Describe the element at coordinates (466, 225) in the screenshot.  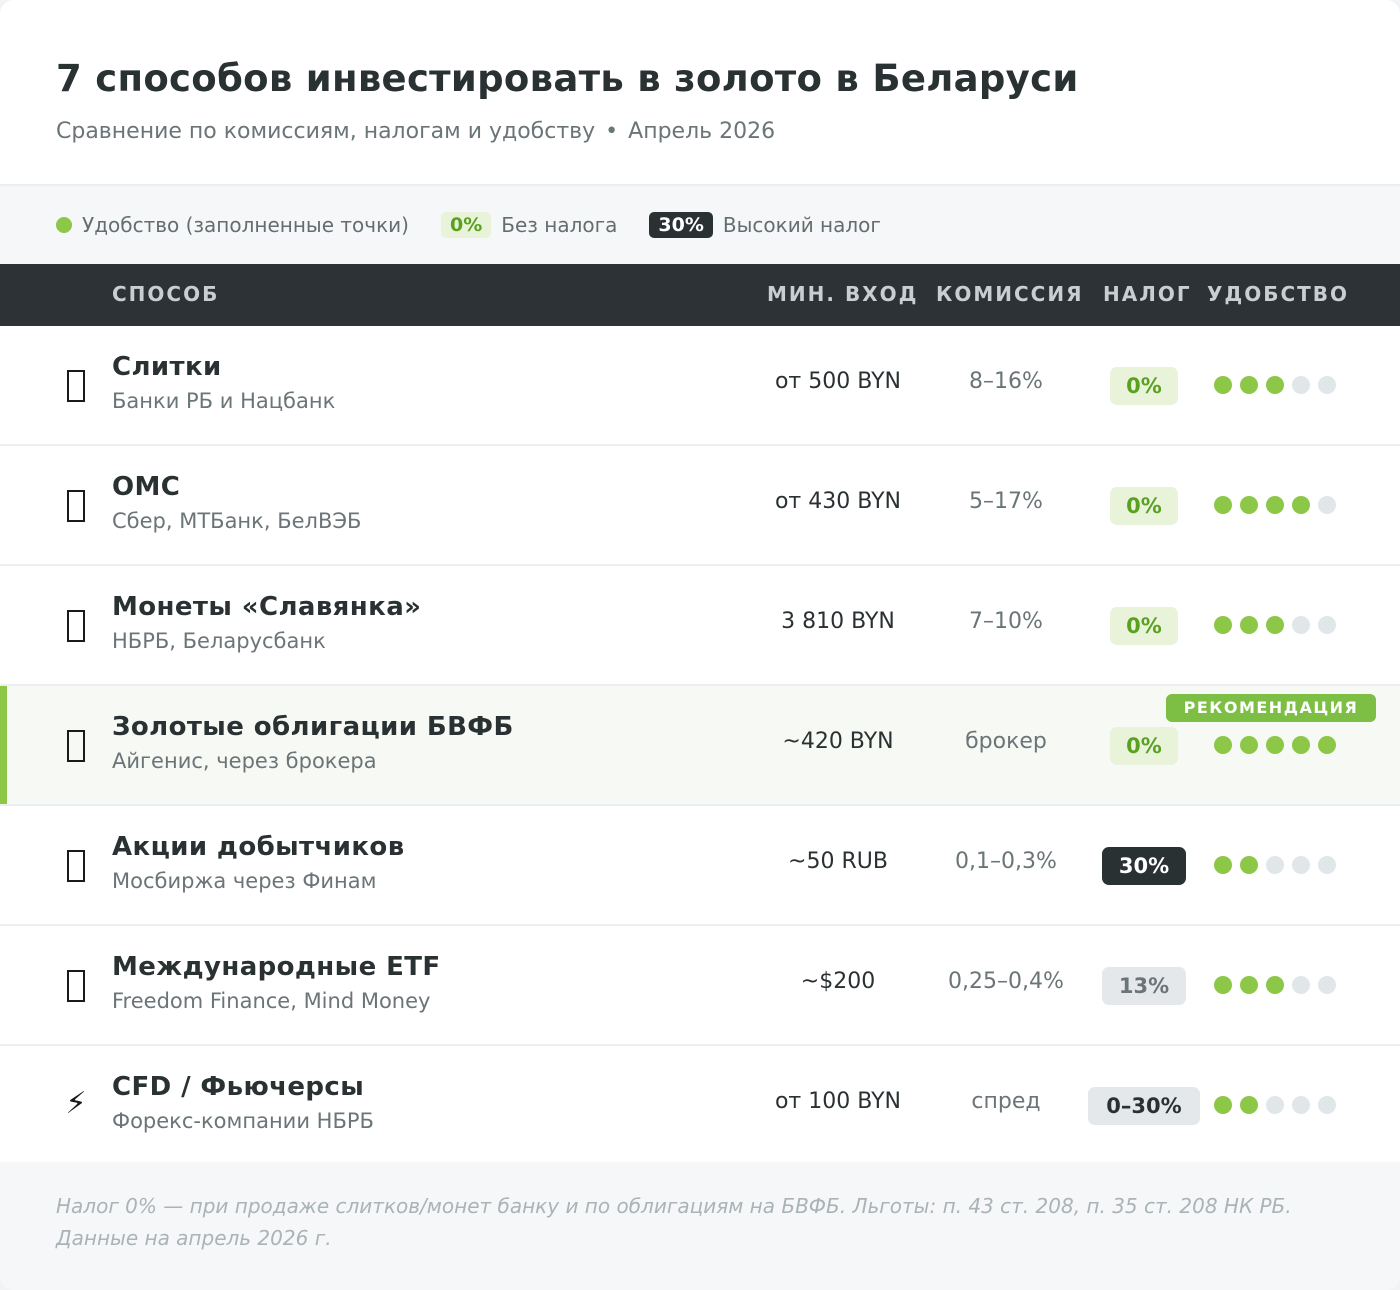
I see `legend-no-tax-chip: 0%` at that location.